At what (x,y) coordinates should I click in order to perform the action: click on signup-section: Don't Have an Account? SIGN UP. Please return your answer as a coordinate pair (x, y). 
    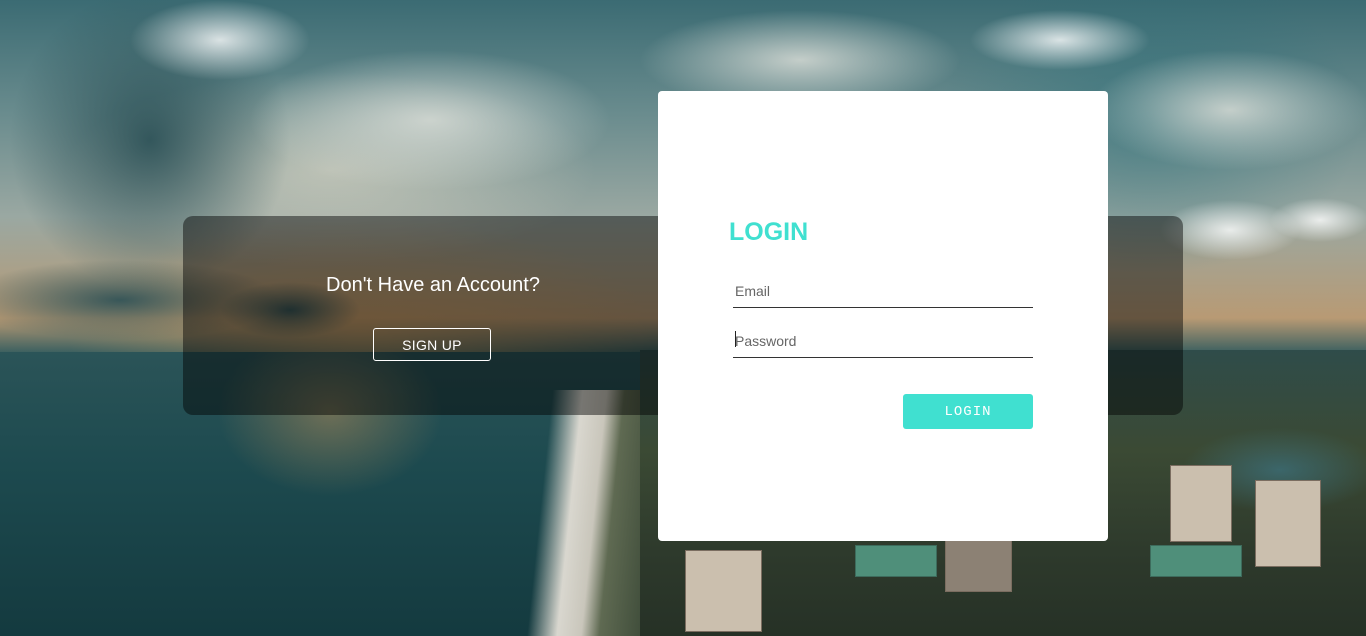
    Looking at the image, I should click on (433, 315).